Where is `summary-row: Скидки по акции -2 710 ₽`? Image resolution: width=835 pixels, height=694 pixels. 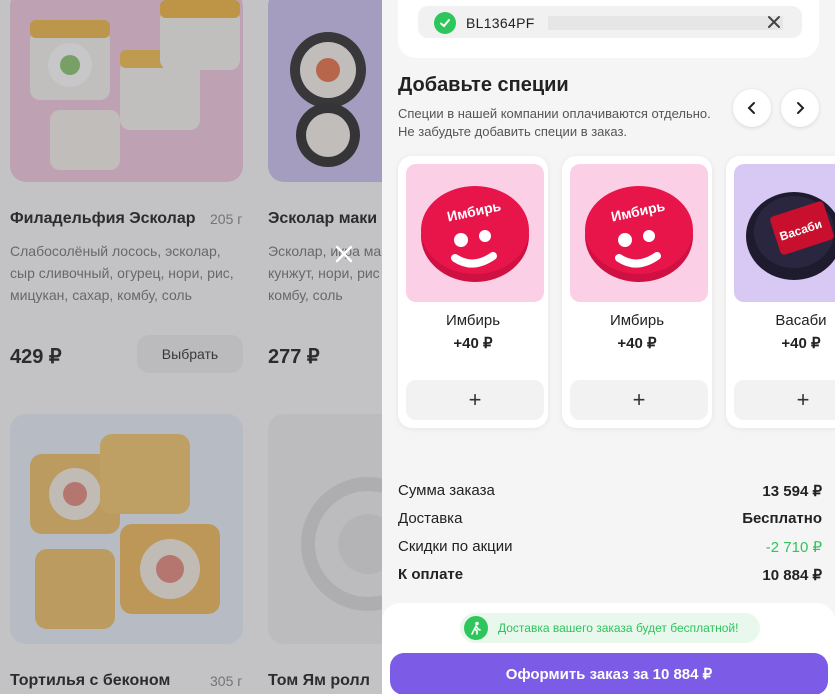 summary-row: Скидки по акции -2 710 ₽ is located at coordinates (610, 547).